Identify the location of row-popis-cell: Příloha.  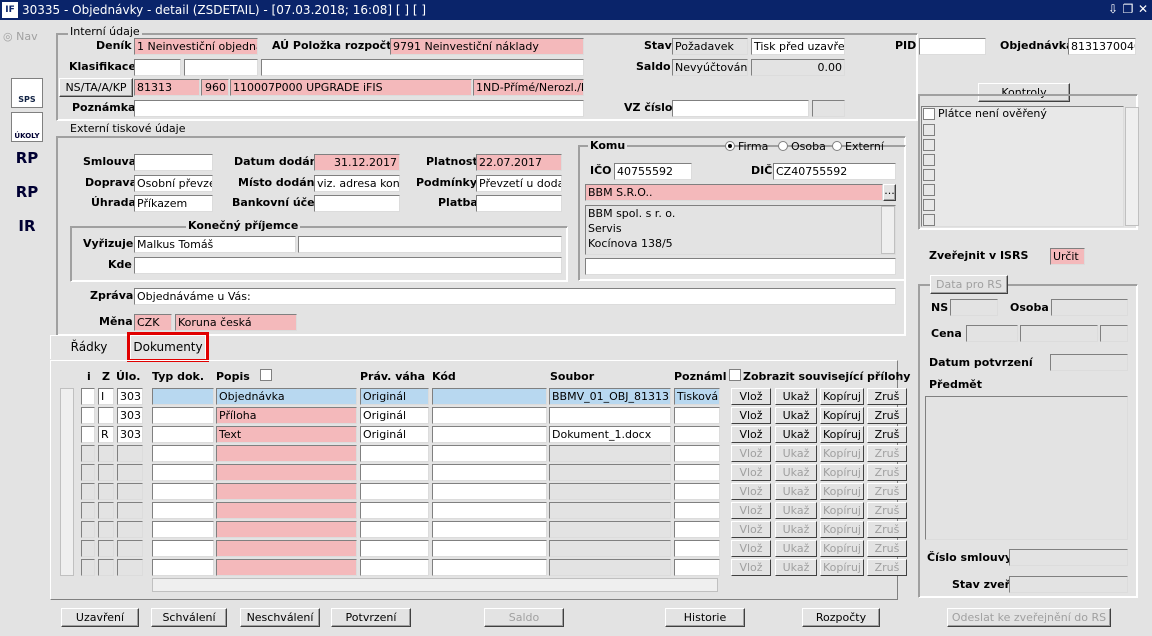
(286, 415).